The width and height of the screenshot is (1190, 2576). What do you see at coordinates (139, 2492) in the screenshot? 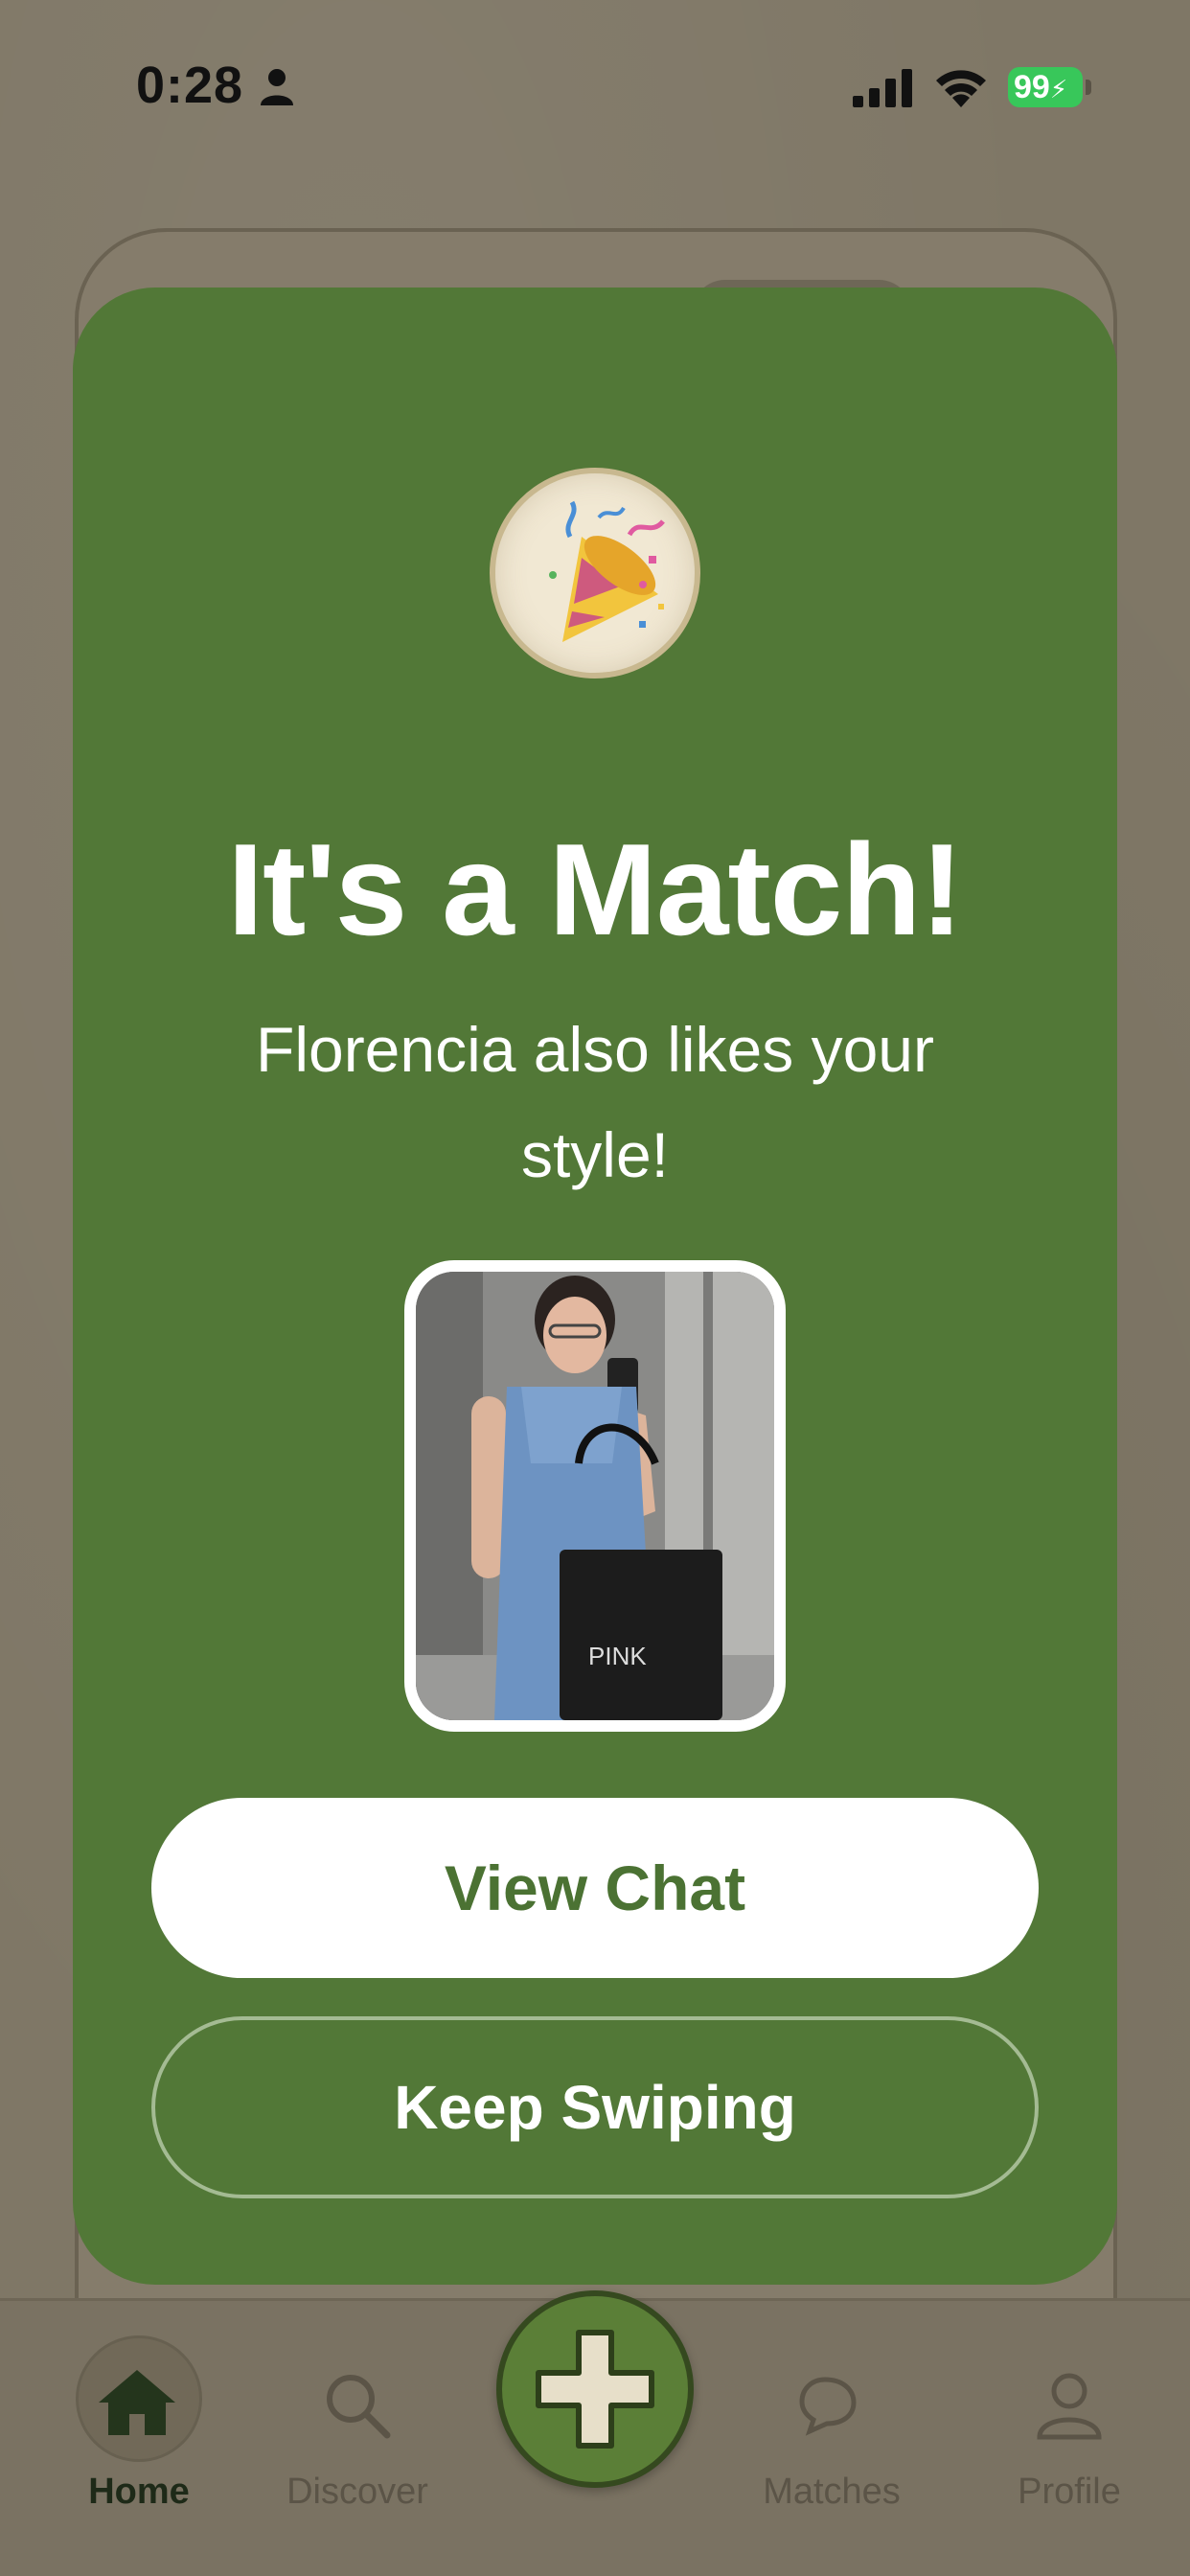
I see `tab-home-label: Home` at bounding box center [139, 2492].